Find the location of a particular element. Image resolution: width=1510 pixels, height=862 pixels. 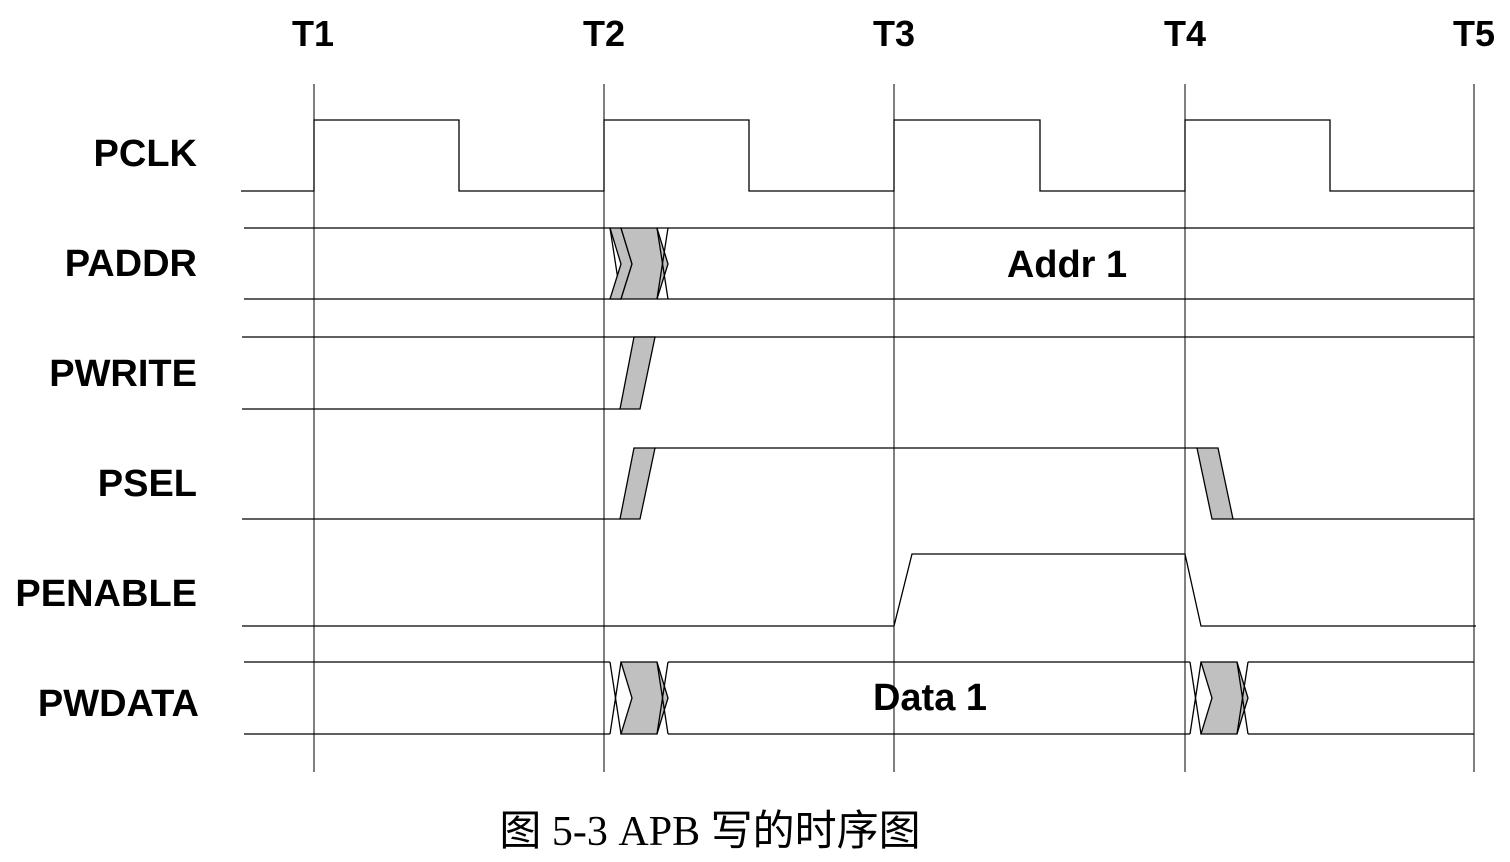

signal-label-pwdata: PWDATA is located at coordinates (118, 704).